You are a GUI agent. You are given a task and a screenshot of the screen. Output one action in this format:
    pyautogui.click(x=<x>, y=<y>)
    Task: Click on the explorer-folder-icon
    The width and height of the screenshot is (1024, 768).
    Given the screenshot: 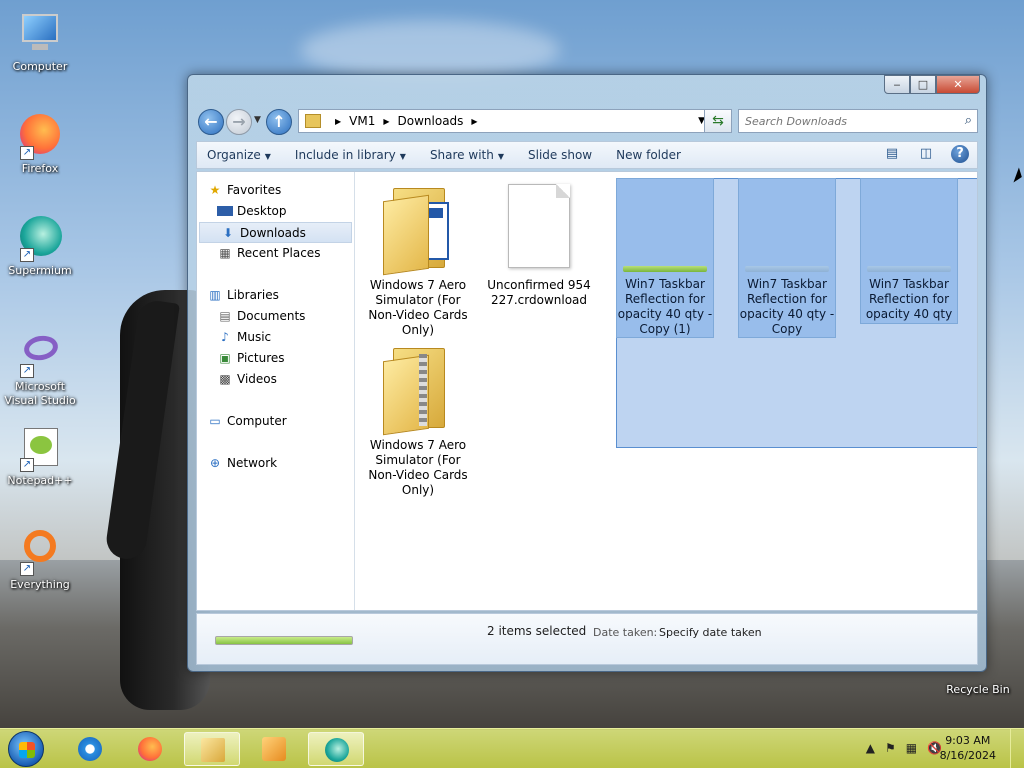 What is the action you would take?
    pyautogui.click(x=213, y=750)
    